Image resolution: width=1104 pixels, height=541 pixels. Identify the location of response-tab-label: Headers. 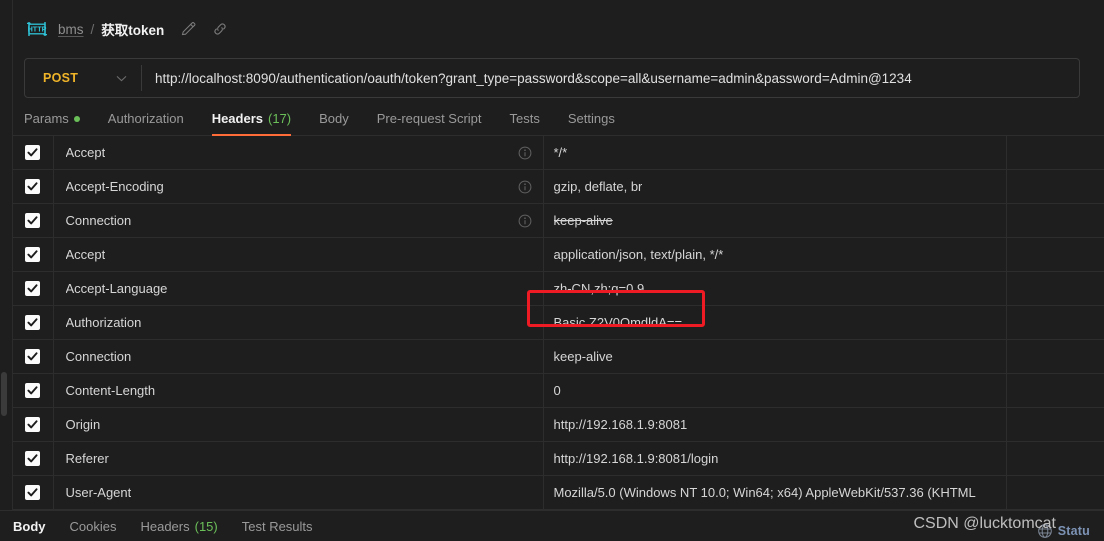
(165, 526).